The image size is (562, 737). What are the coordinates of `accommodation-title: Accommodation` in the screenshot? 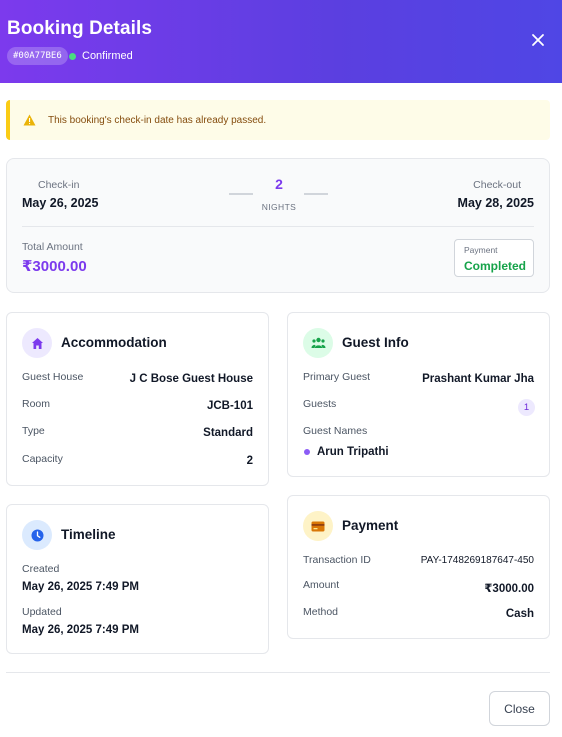 It's located at (114, 342).